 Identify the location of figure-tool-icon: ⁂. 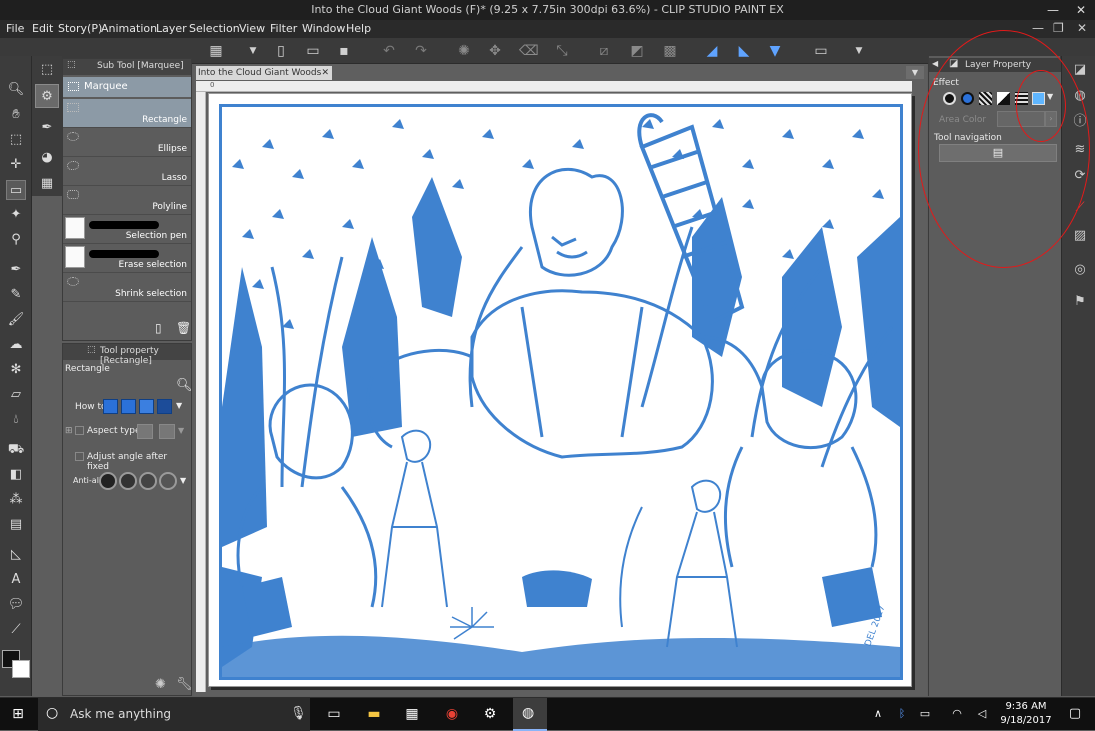
(16, 500).